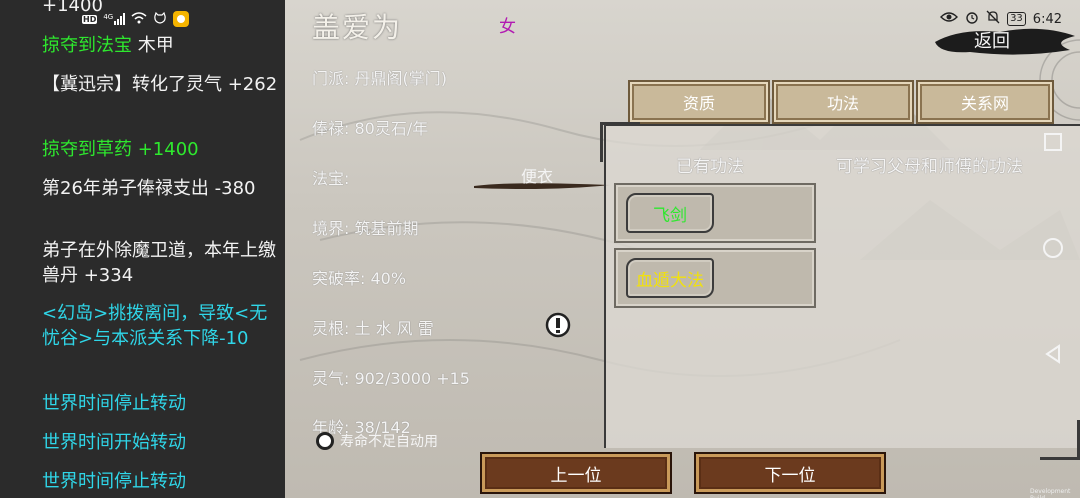 Image resolution: width=1080 pixels, height=498 pixels. I want to click on network-label: 4G, so click(108, 17).